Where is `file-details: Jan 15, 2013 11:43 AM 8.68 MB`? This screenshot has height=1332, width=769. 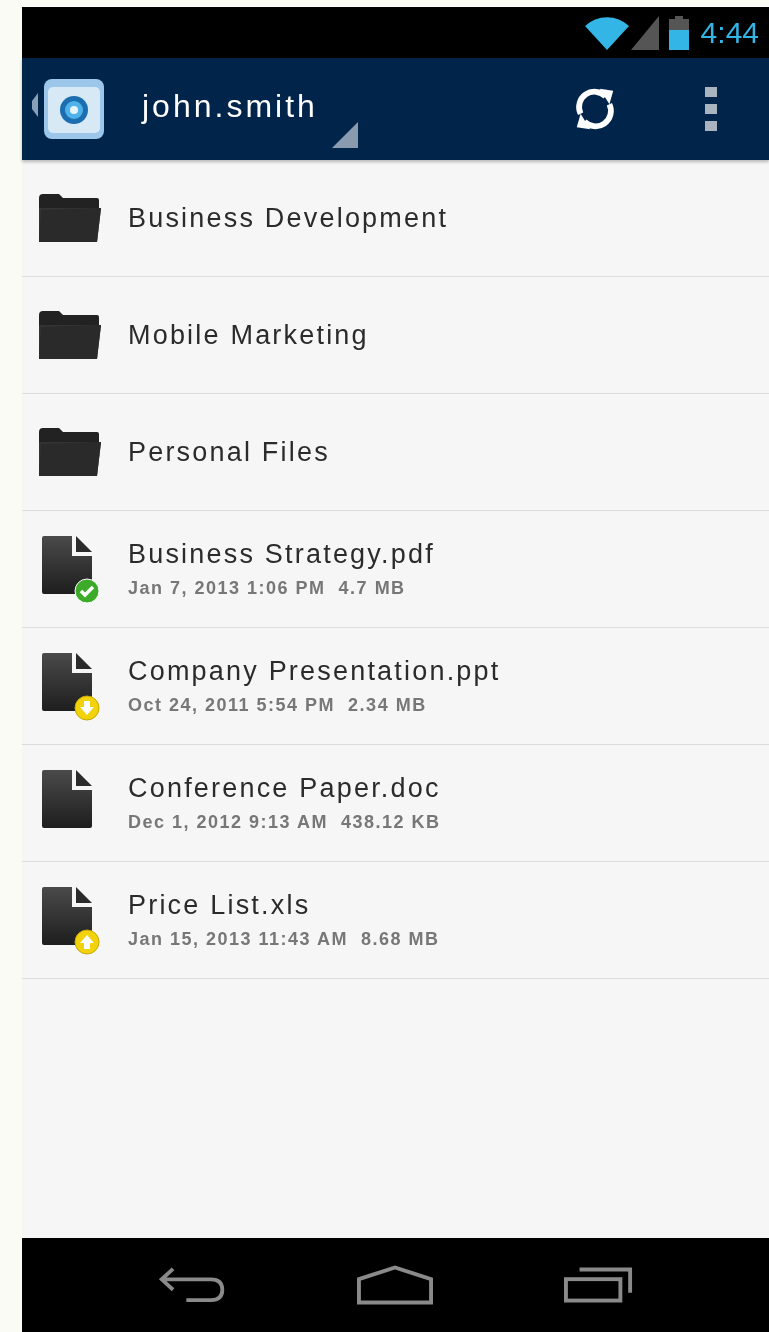 file-details: Jan 15, 2013 11:43 AM 8.68 MB is located at coordinates (284, 939).